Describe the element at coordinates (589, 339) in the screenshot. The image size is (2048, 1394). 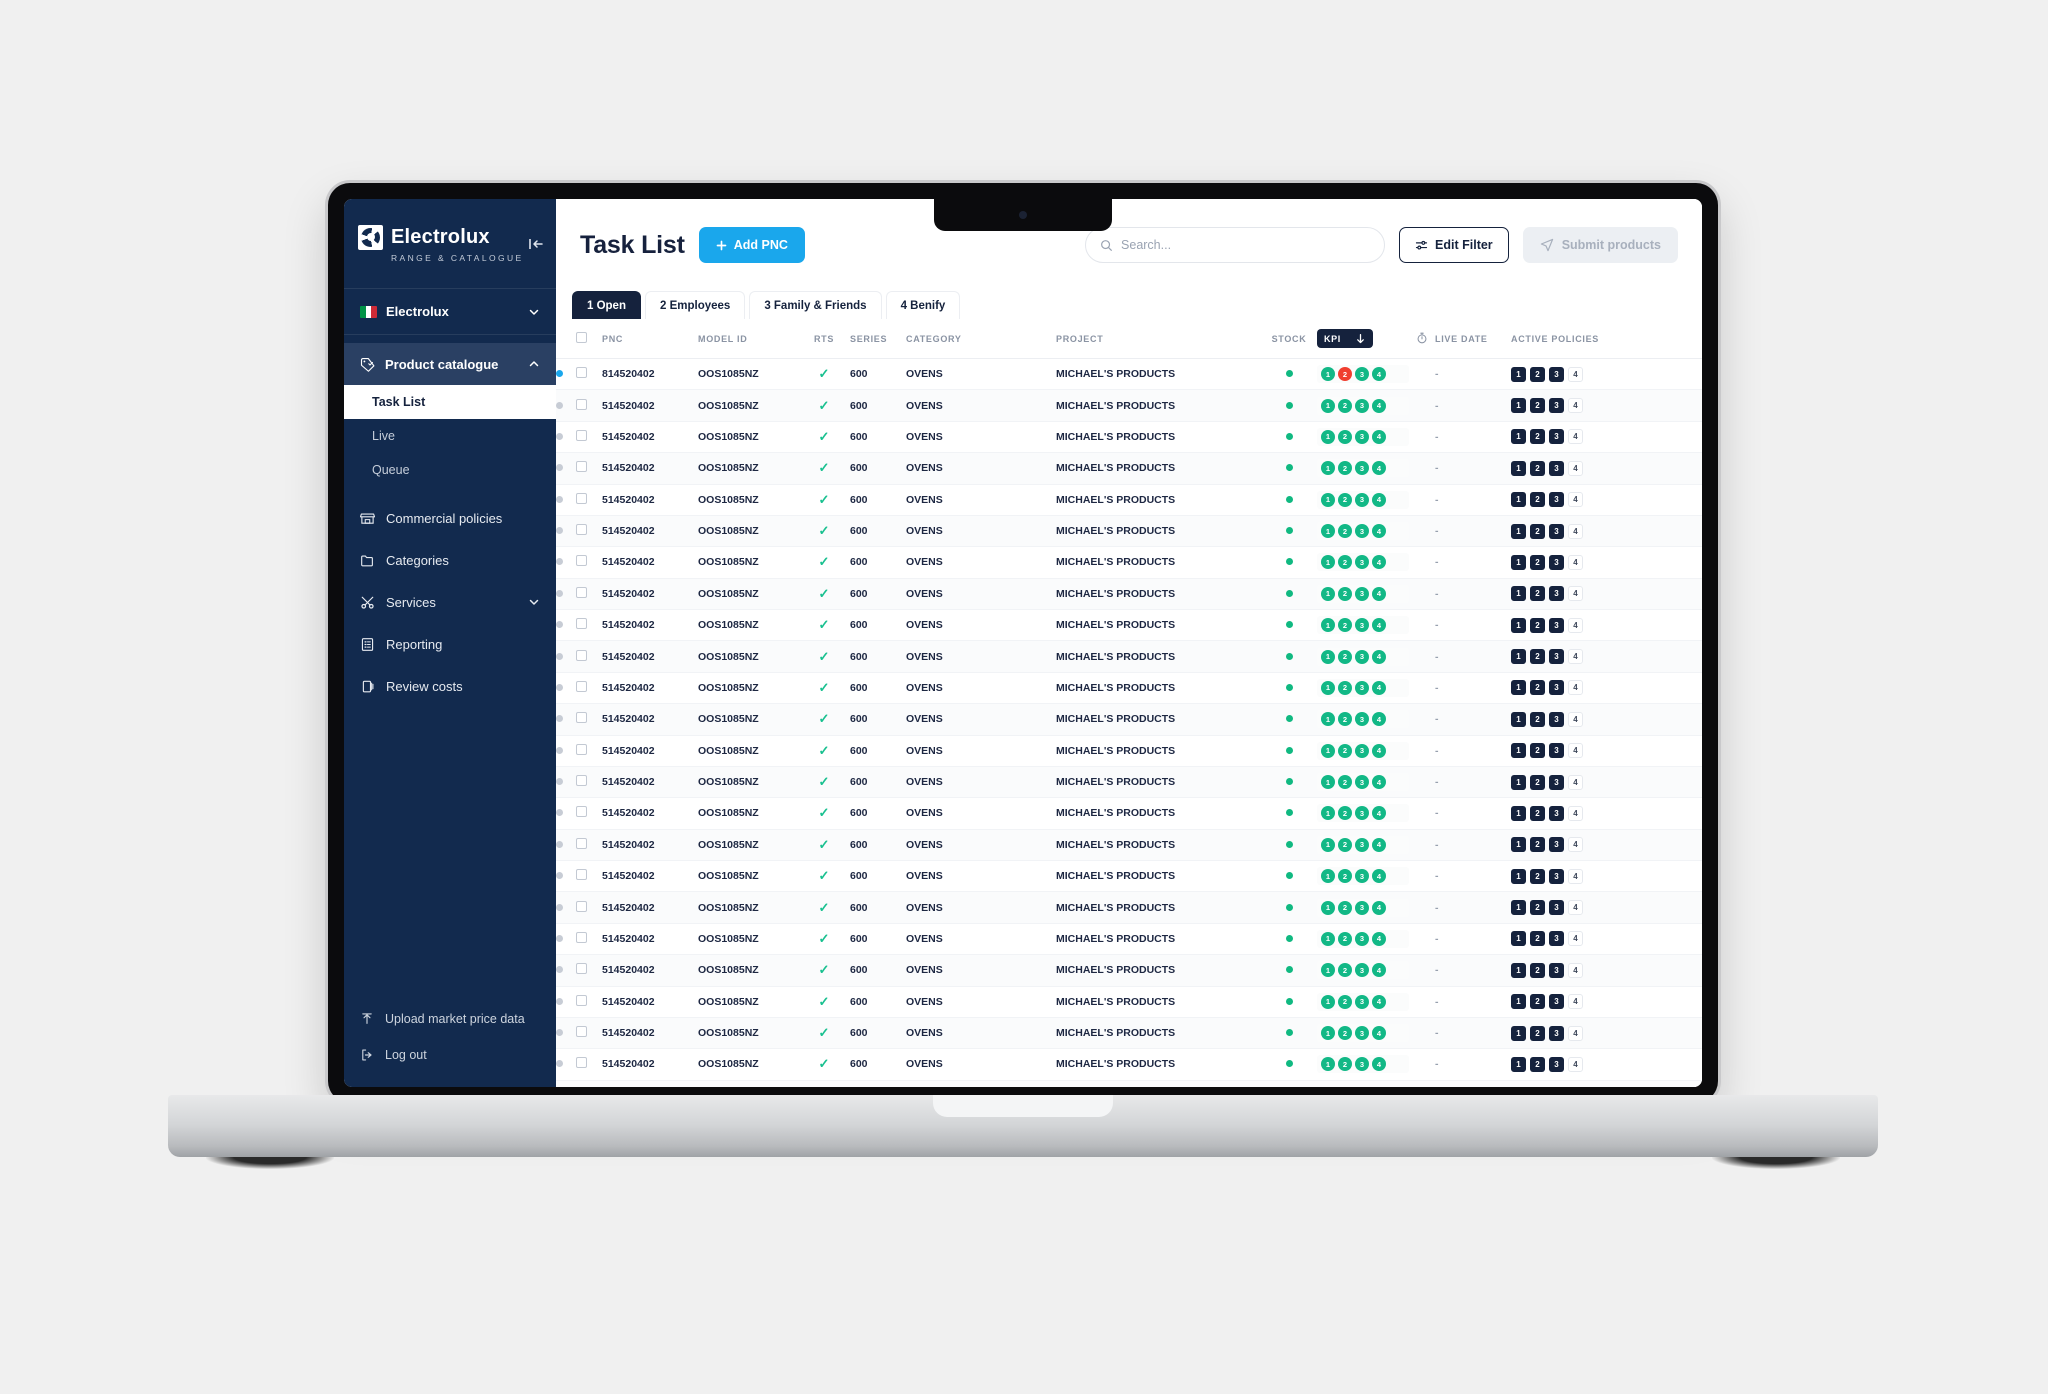
I see `th-select-all` at that location.